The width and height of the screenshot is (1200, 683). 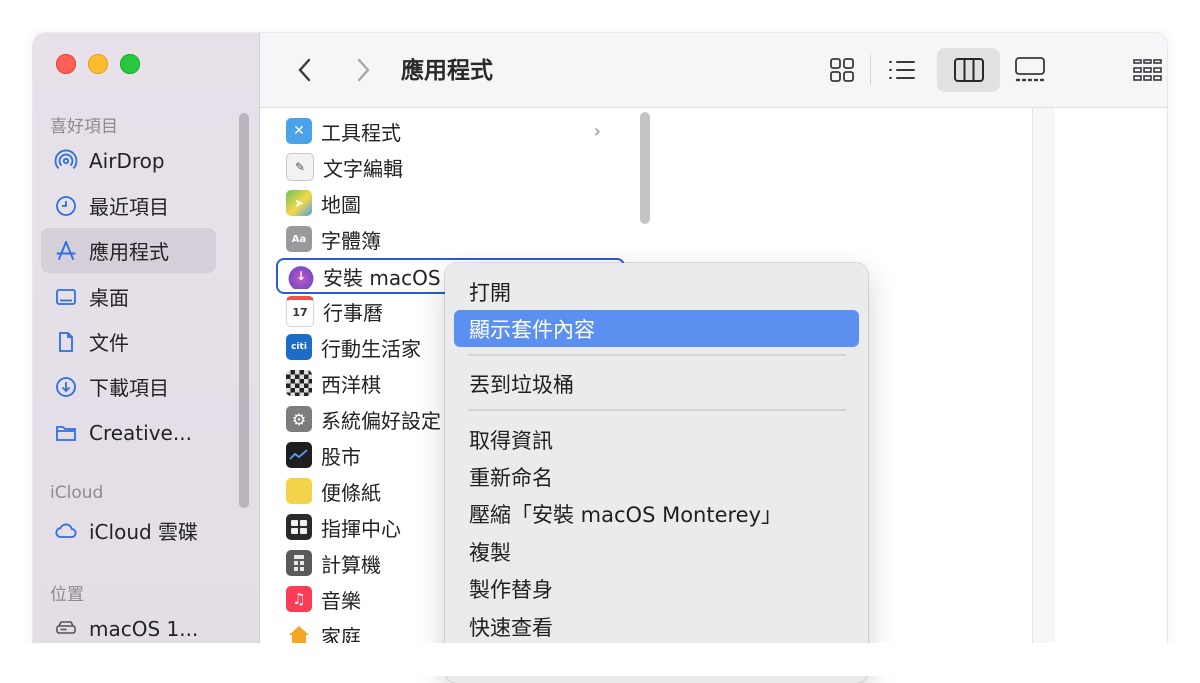 What do you see at coordinates (299, 599) in the screenshot?
I see `music-icon: ♫` at bounding box center [299, 599].